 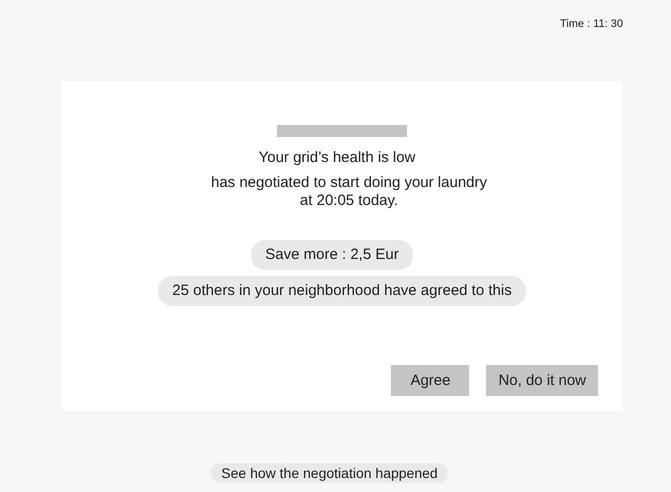 I want to click on negotiation-link: See how the negotiation happened, so click(x=329, y=473).